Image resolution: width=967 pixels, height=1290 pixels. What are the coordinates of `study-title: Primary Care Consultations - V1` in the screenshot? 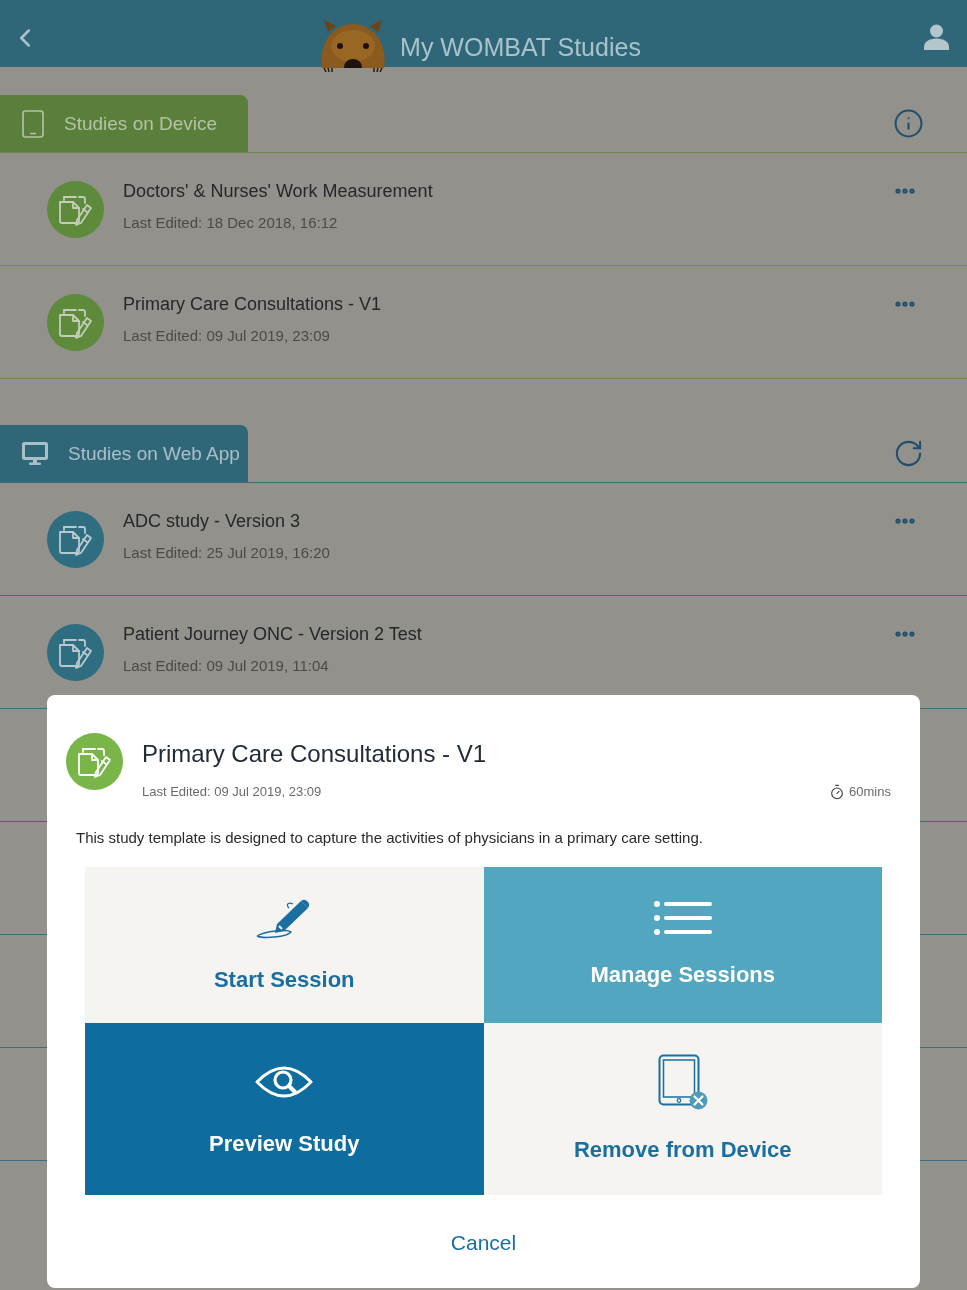 It's located at (252, 304).